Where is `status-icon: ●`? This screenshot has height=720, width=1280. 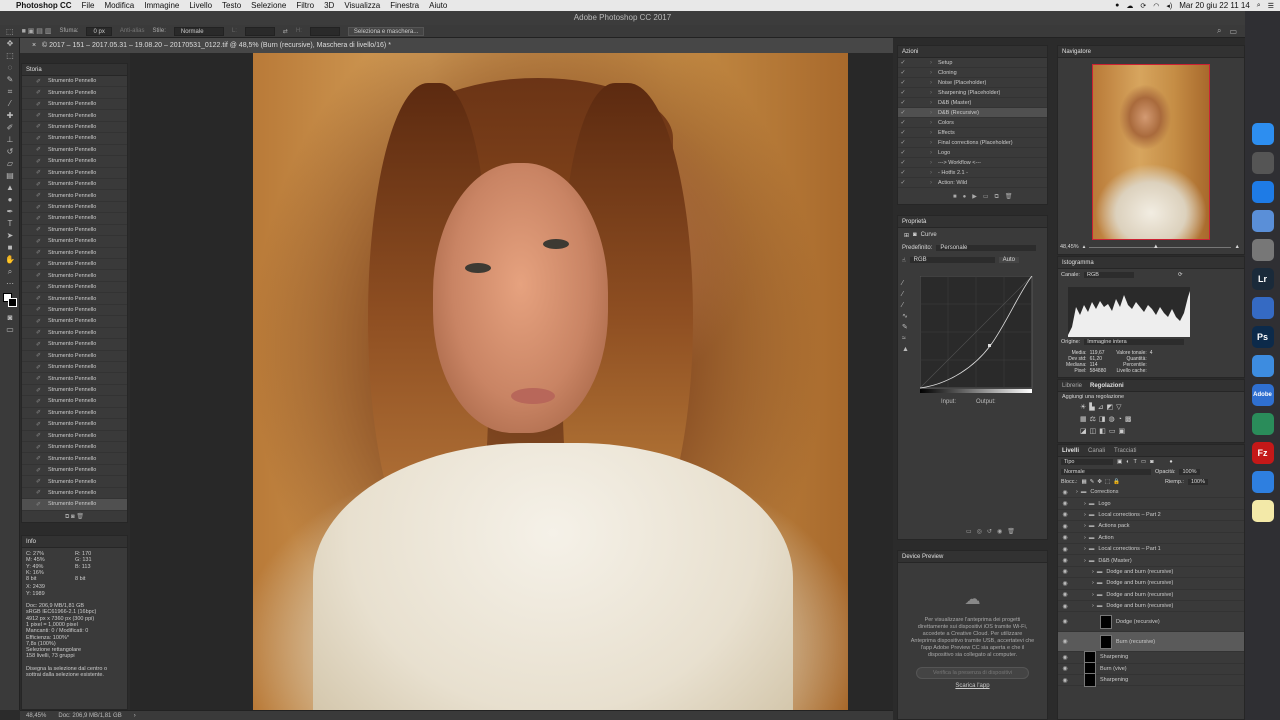
status-icon: ● is located at coordinates (1117, 5).